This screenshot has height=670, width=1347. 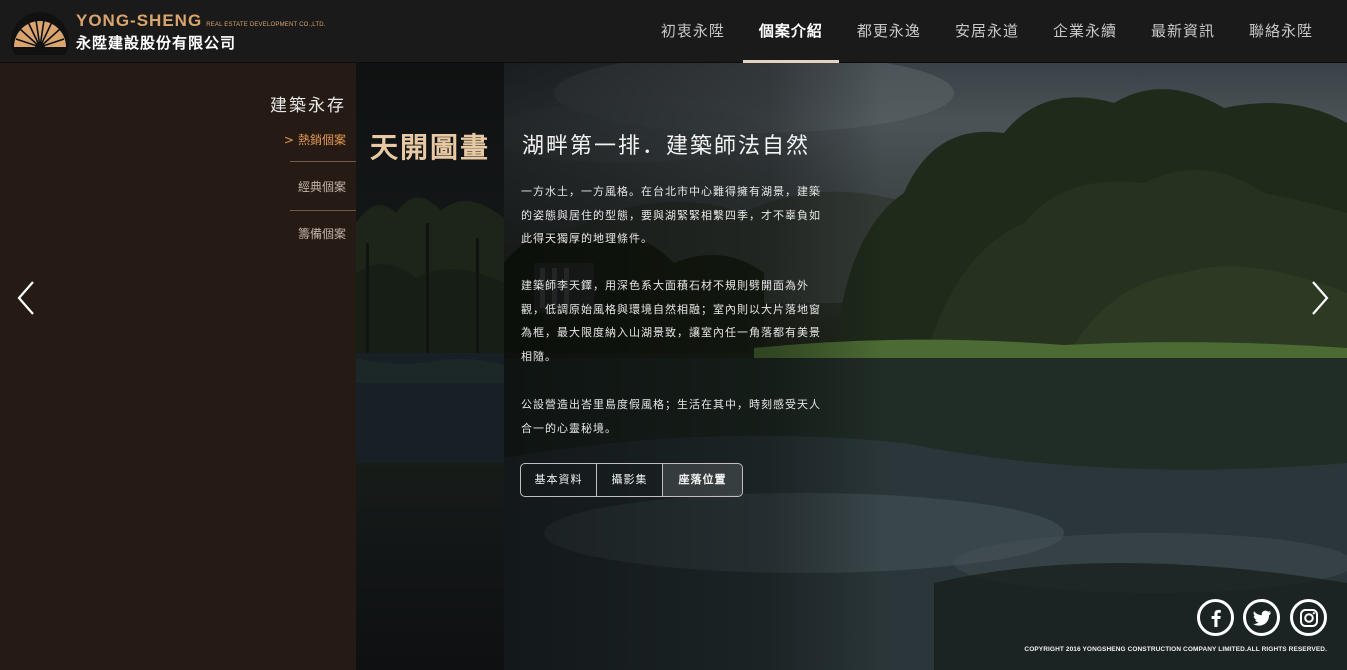 I want to click on sidebar-item-hot-projects: > 熱銷個案, so click(x=314, y=148).